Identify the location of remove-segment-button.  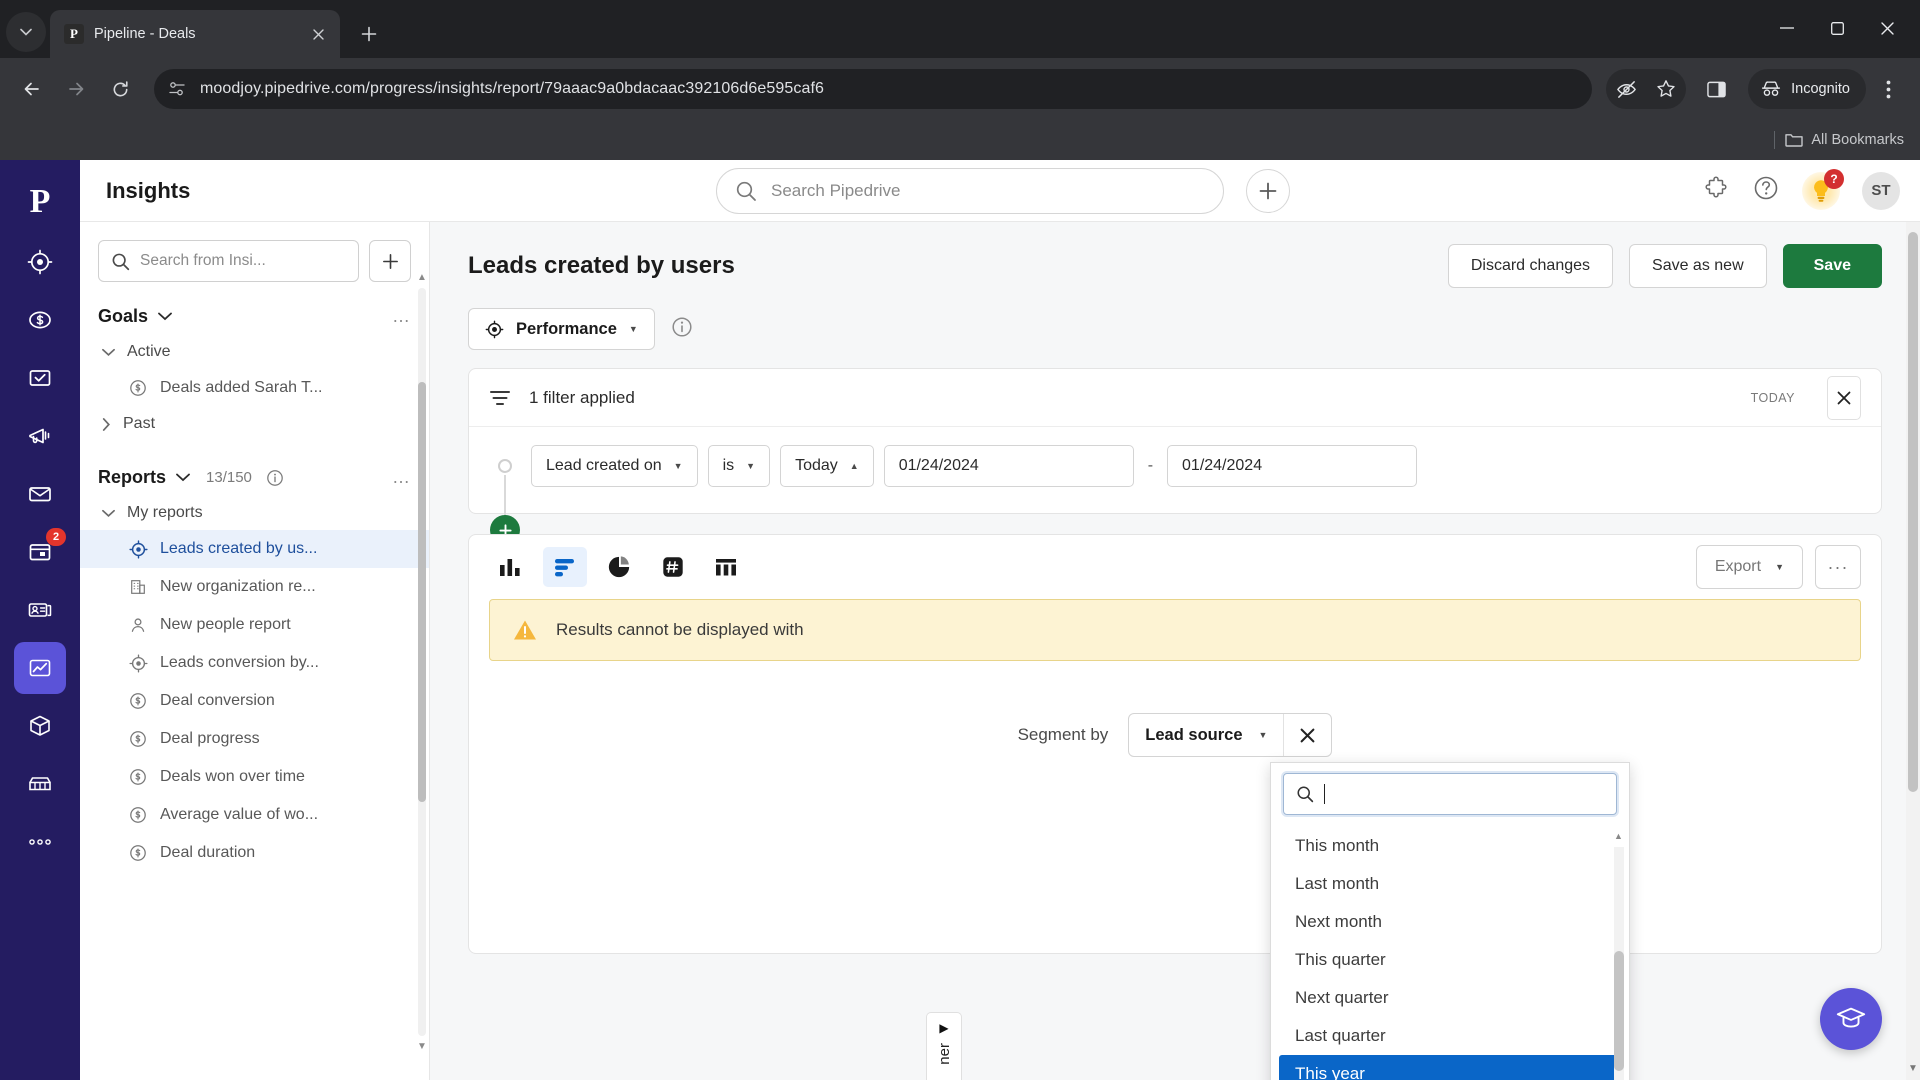
(1307, 735).